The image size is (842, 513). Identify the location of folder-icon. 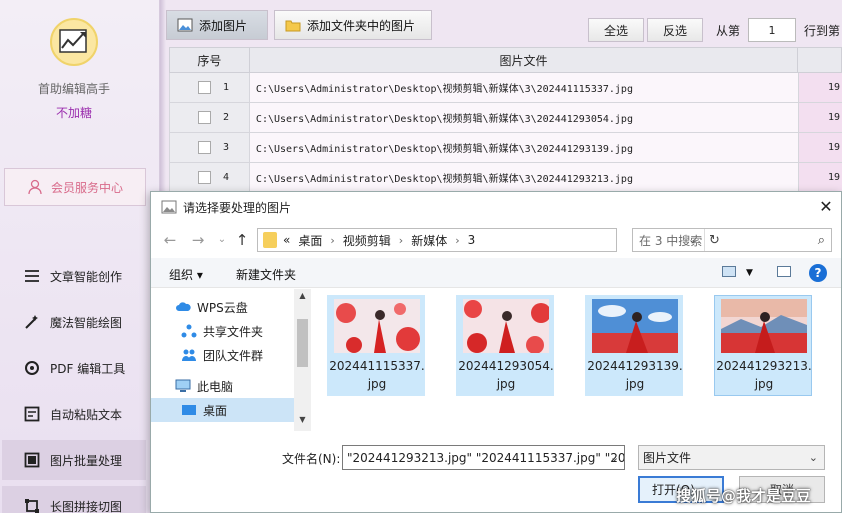
(270, 240).